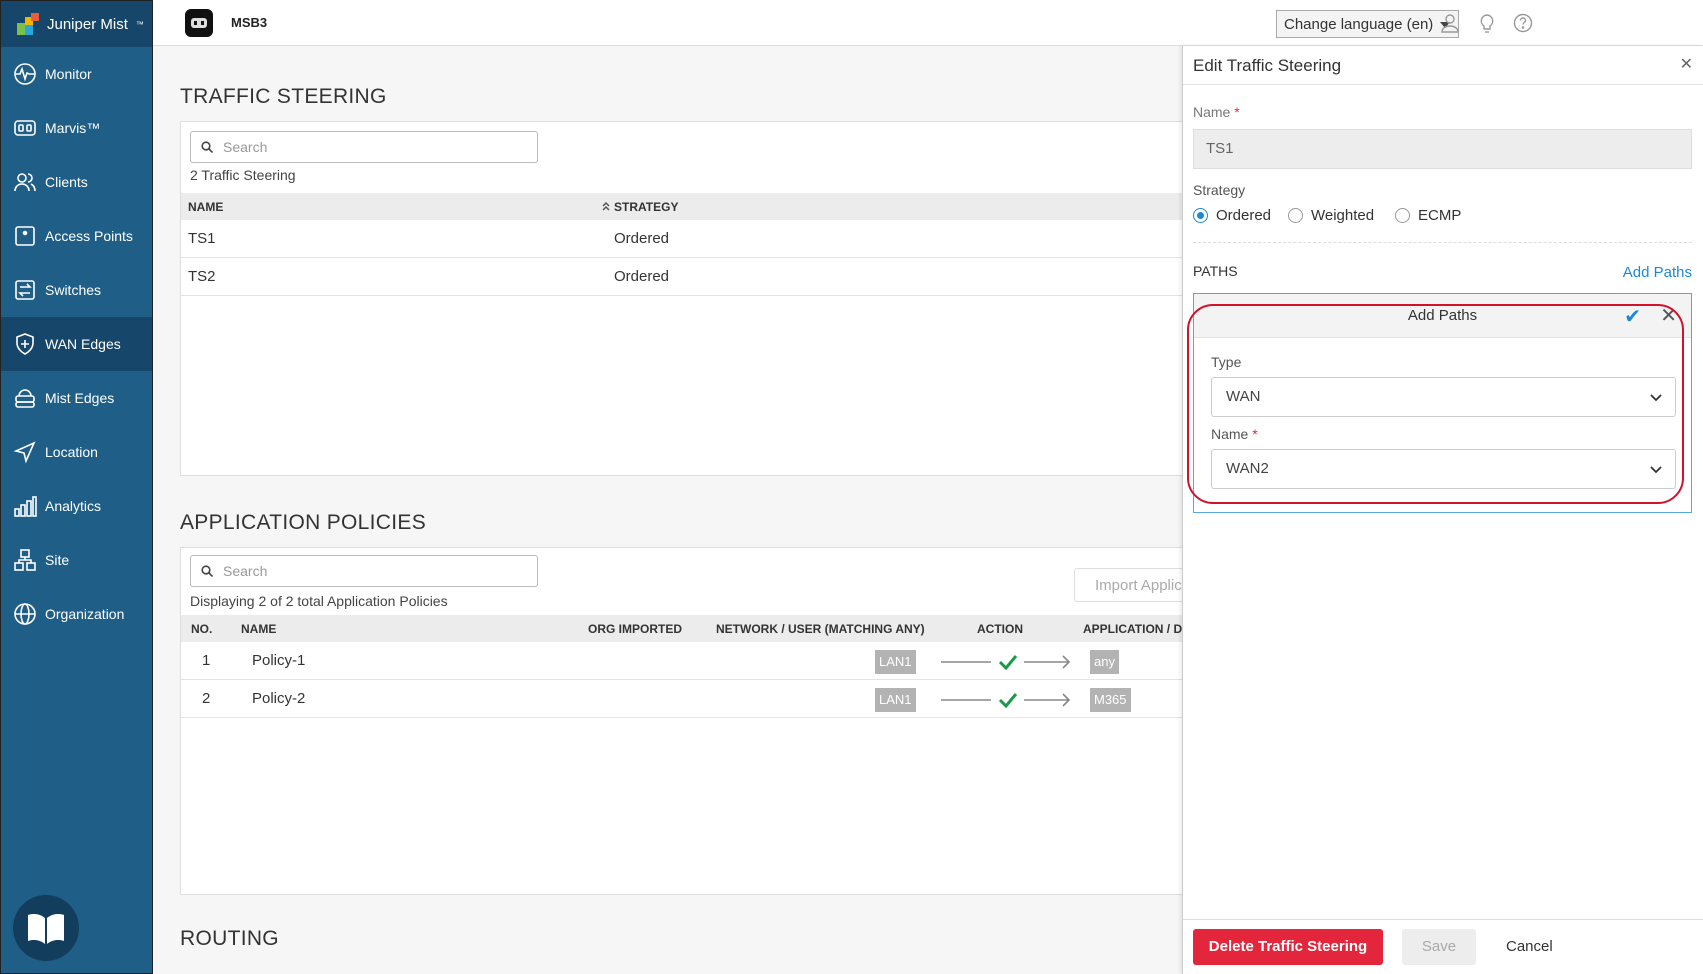  I want to click on column-action: ACTION, so click(1000, 629).